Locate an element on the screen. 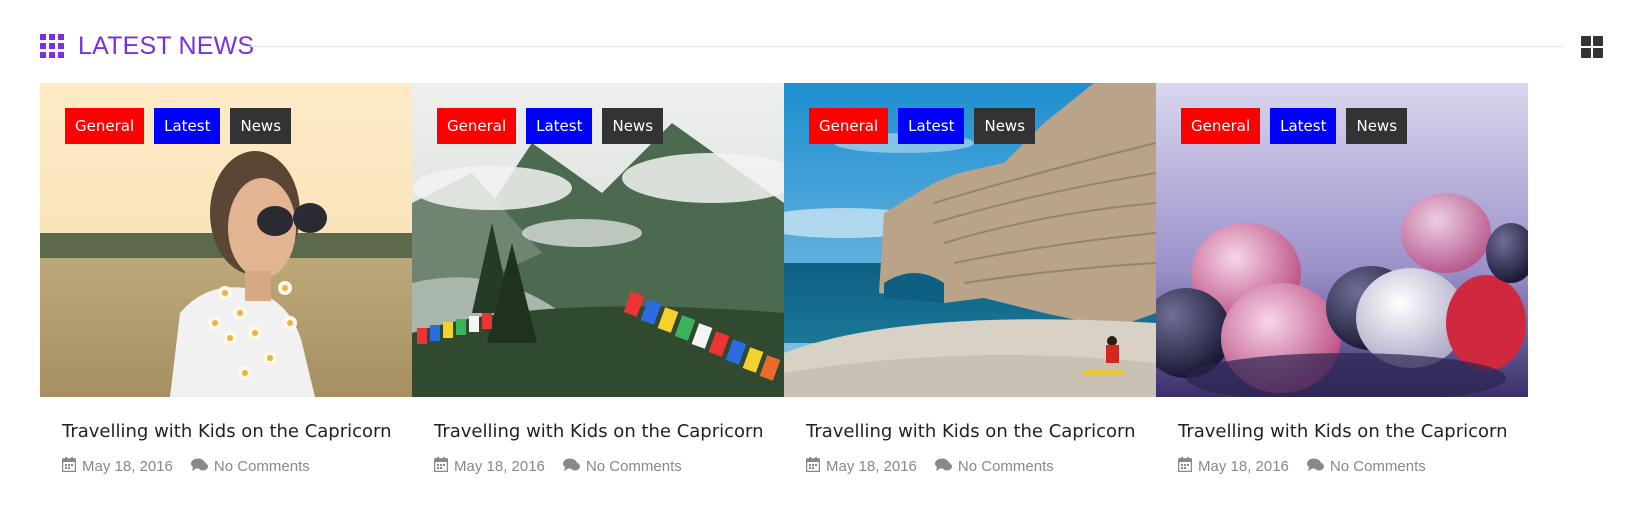 The image size is (1643, 531). frozen-berries-photo: General Latest News is located at coordinates (1342, 240).